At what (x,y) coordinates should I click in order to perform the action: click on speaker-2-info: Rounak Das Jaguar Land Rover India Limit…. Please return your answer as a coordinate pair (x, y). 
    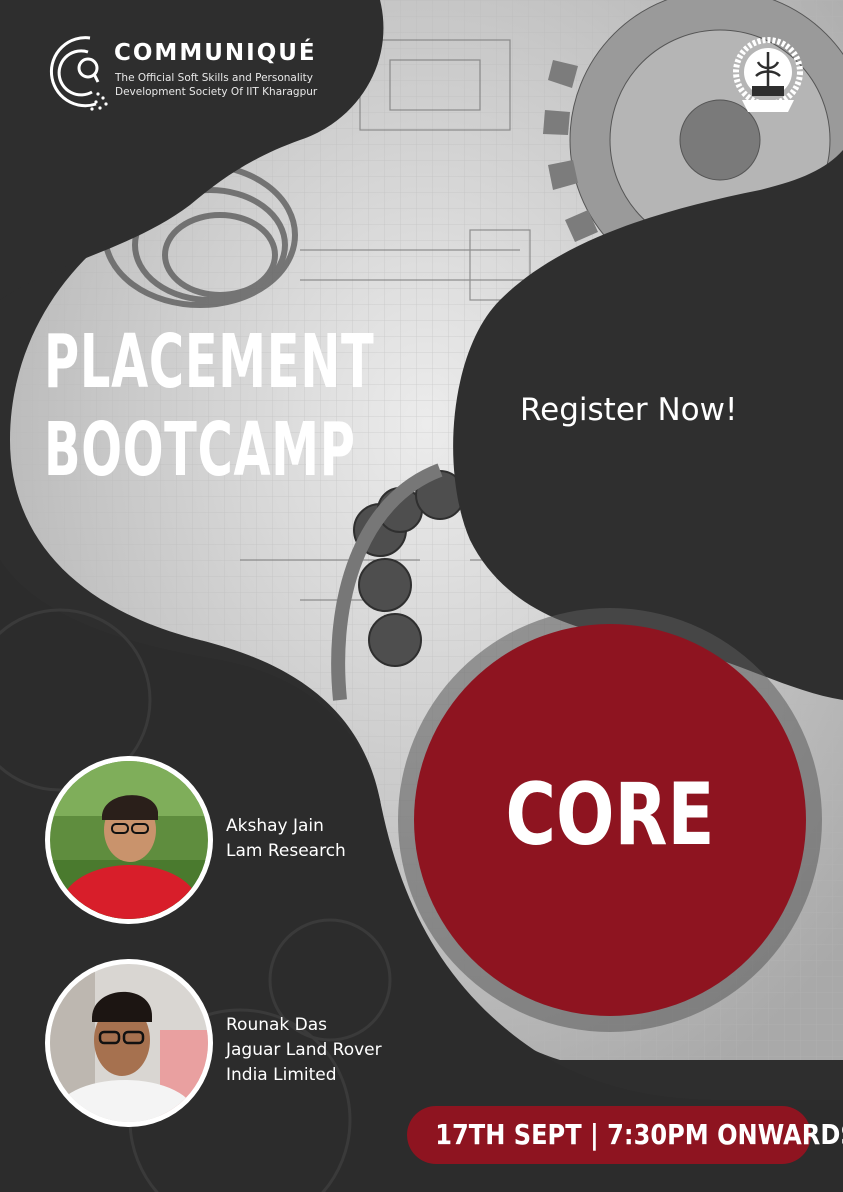
    Looking at the image, I should click on (304, 1050).